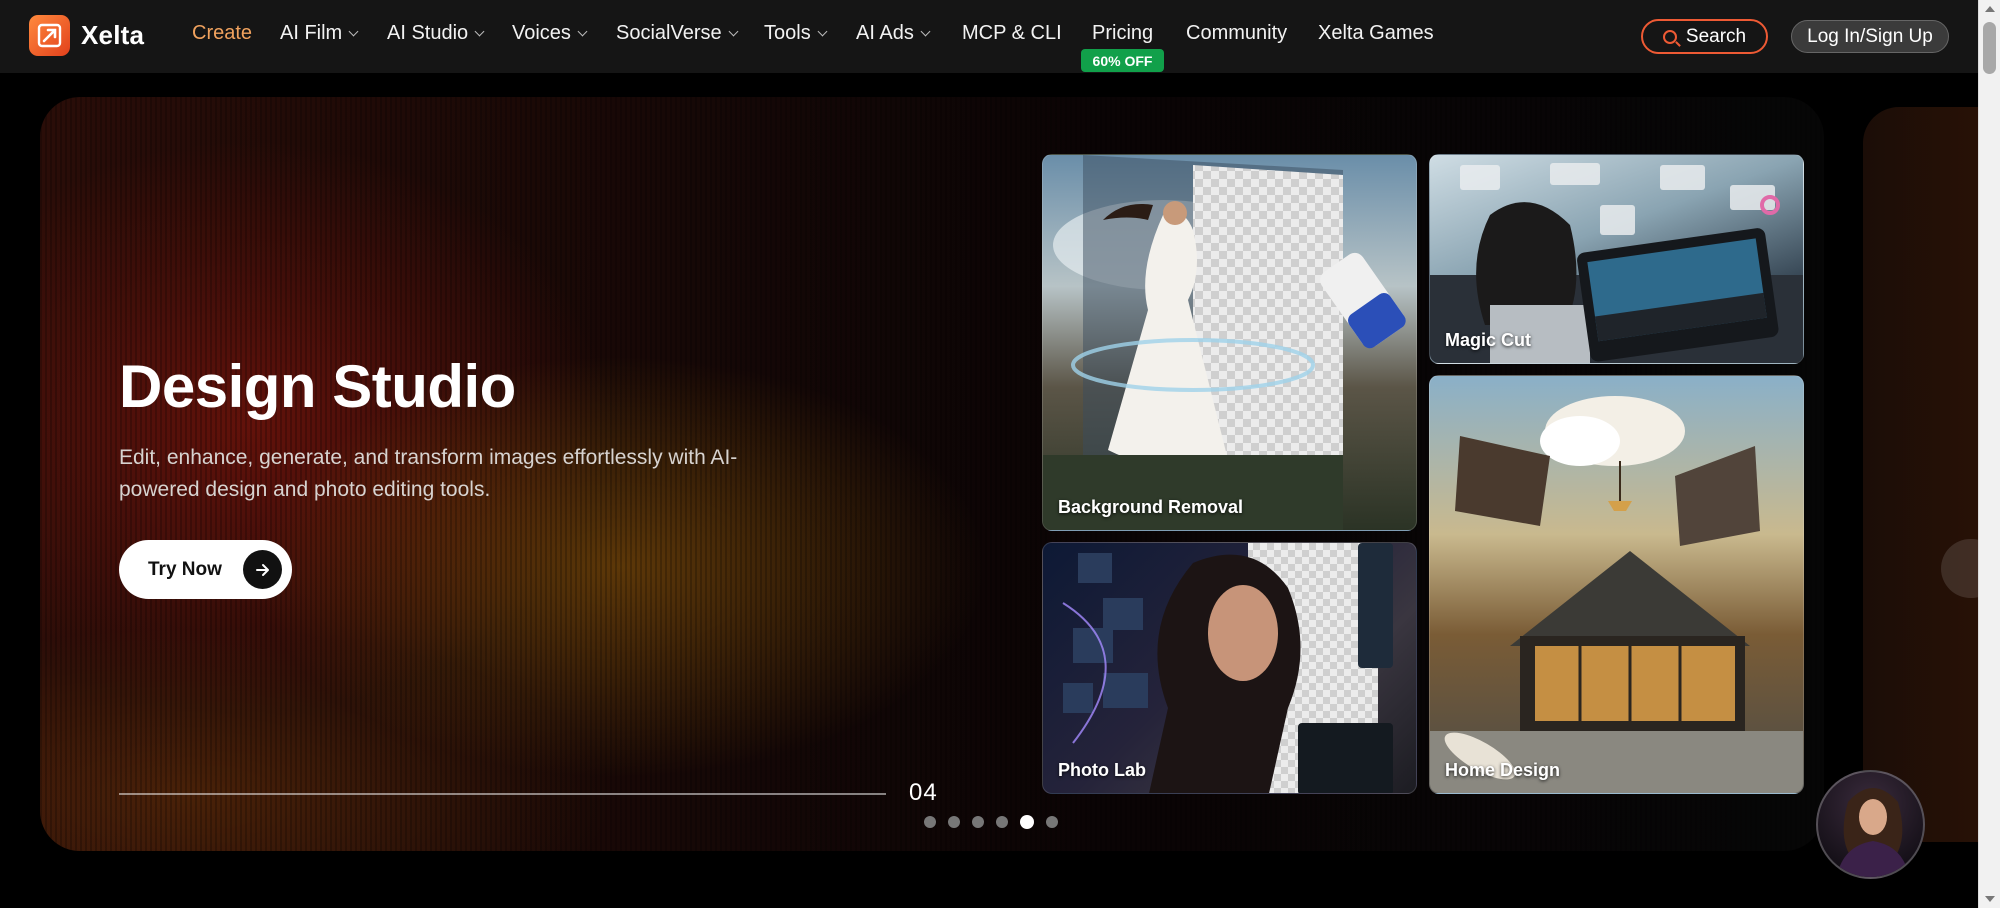 This screenshot has height=908, width=2000. I want to click on nav-item-pricing: Pricing, so click(1122, 33).